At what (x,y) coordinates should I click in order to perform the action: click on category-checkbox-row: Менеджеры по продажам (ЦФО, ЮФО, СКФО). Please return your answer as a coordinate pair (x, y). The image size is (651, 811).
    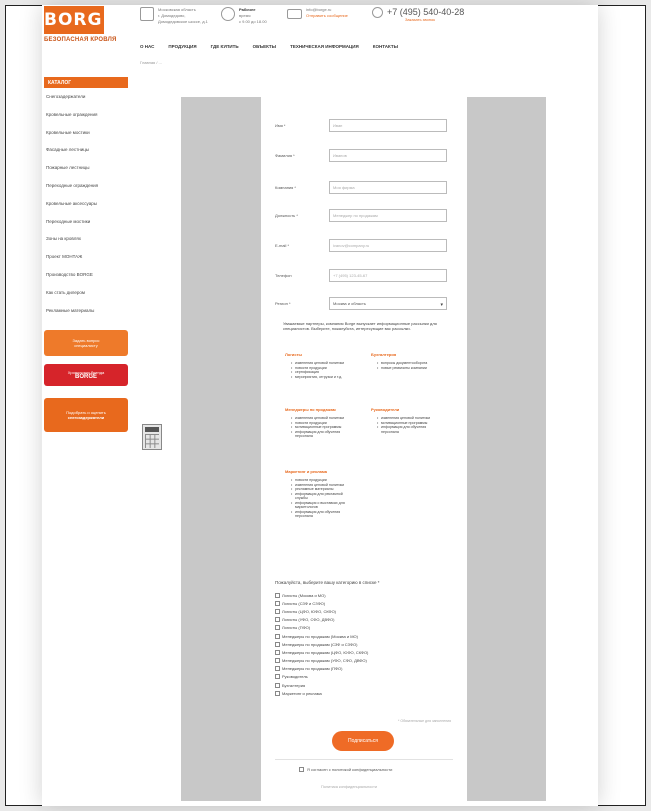
    Looking at the image, I should click on (321, 652).